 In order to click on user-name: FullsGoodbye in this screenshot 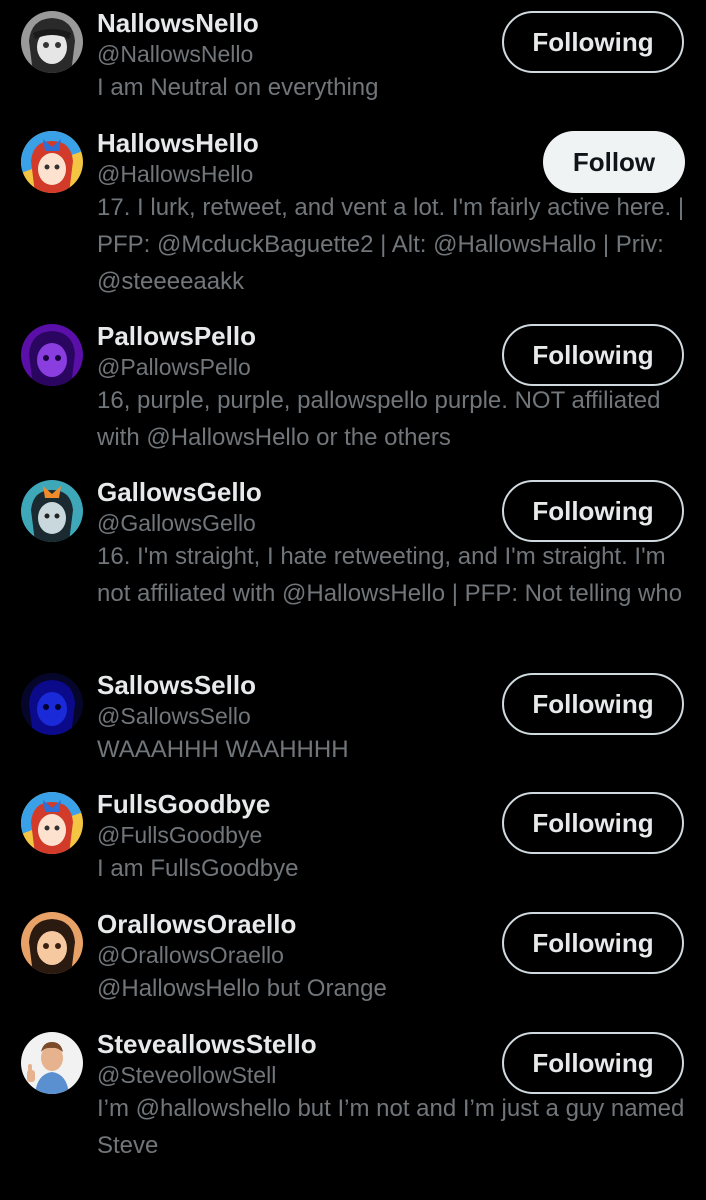, I will do `click(183, 804)`.